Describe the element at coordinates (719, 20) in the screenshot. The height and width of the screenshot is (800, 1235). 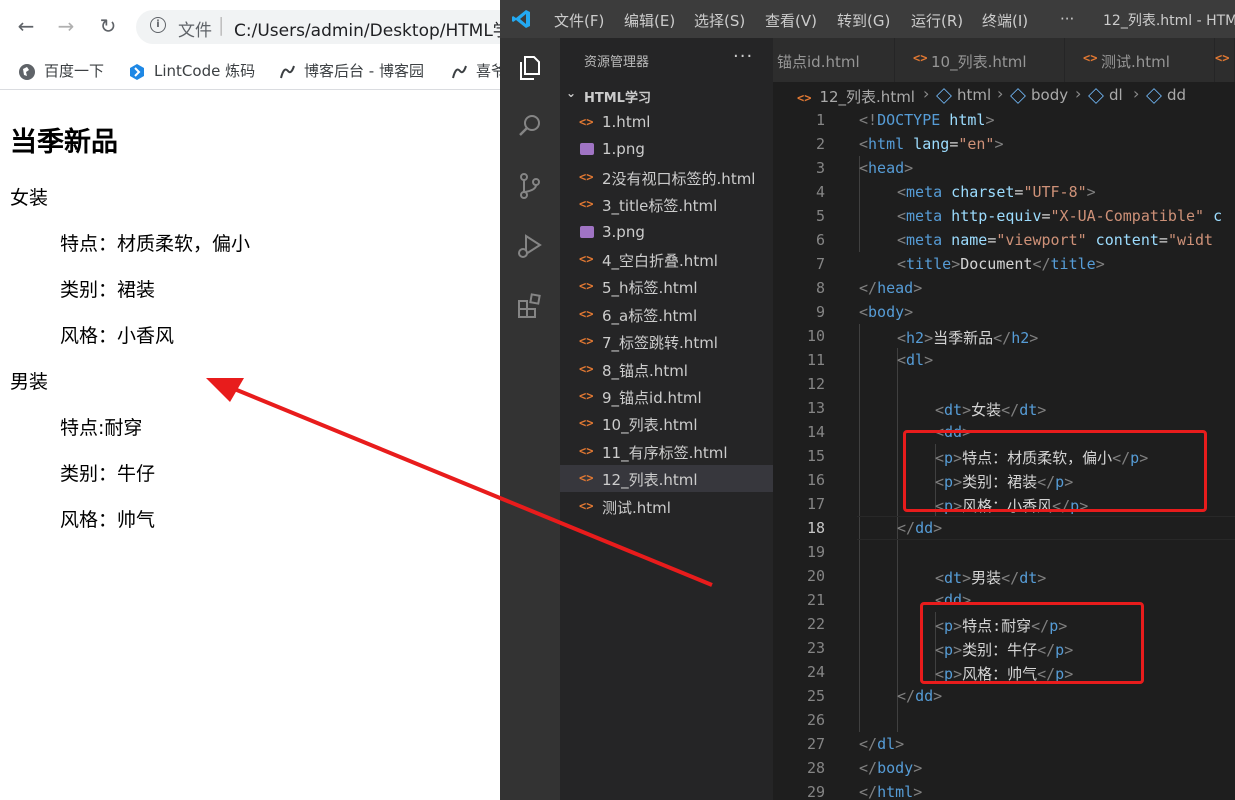
I see `menu-selection: 选择(S)` at that location.